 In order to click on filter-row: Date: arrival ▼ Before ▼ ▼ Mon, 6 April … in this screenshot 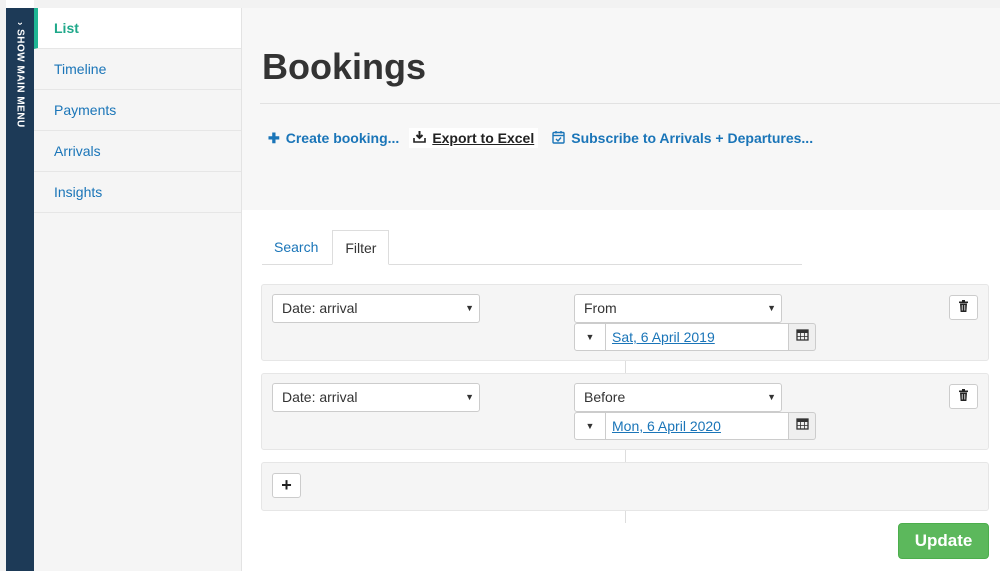, I will do `click(625, 411)`.